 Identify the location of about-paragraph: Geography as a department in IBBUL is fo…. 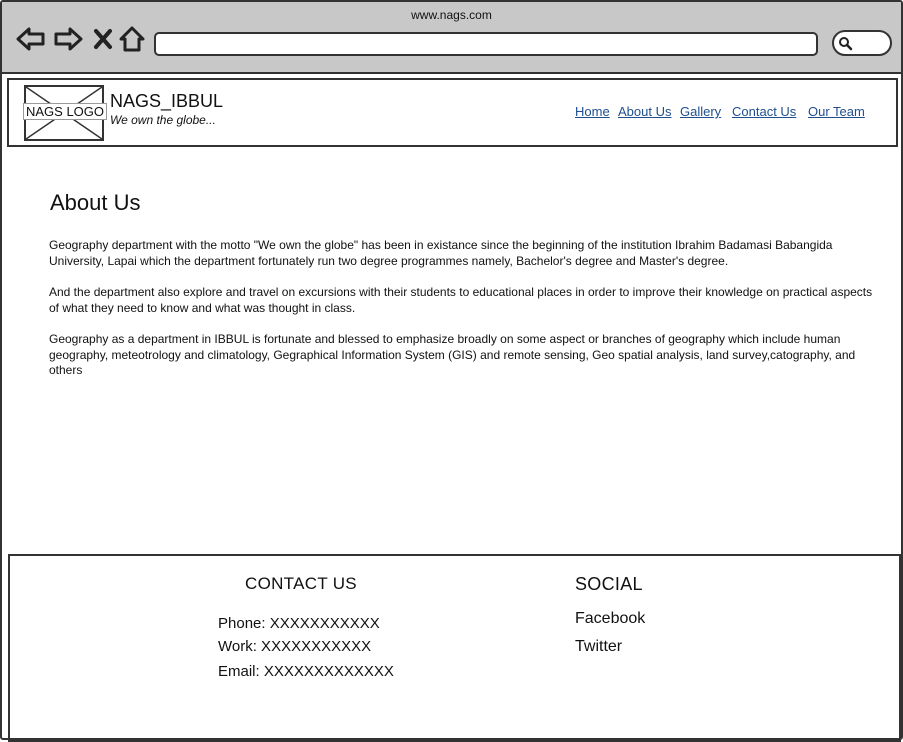
(452, 354).